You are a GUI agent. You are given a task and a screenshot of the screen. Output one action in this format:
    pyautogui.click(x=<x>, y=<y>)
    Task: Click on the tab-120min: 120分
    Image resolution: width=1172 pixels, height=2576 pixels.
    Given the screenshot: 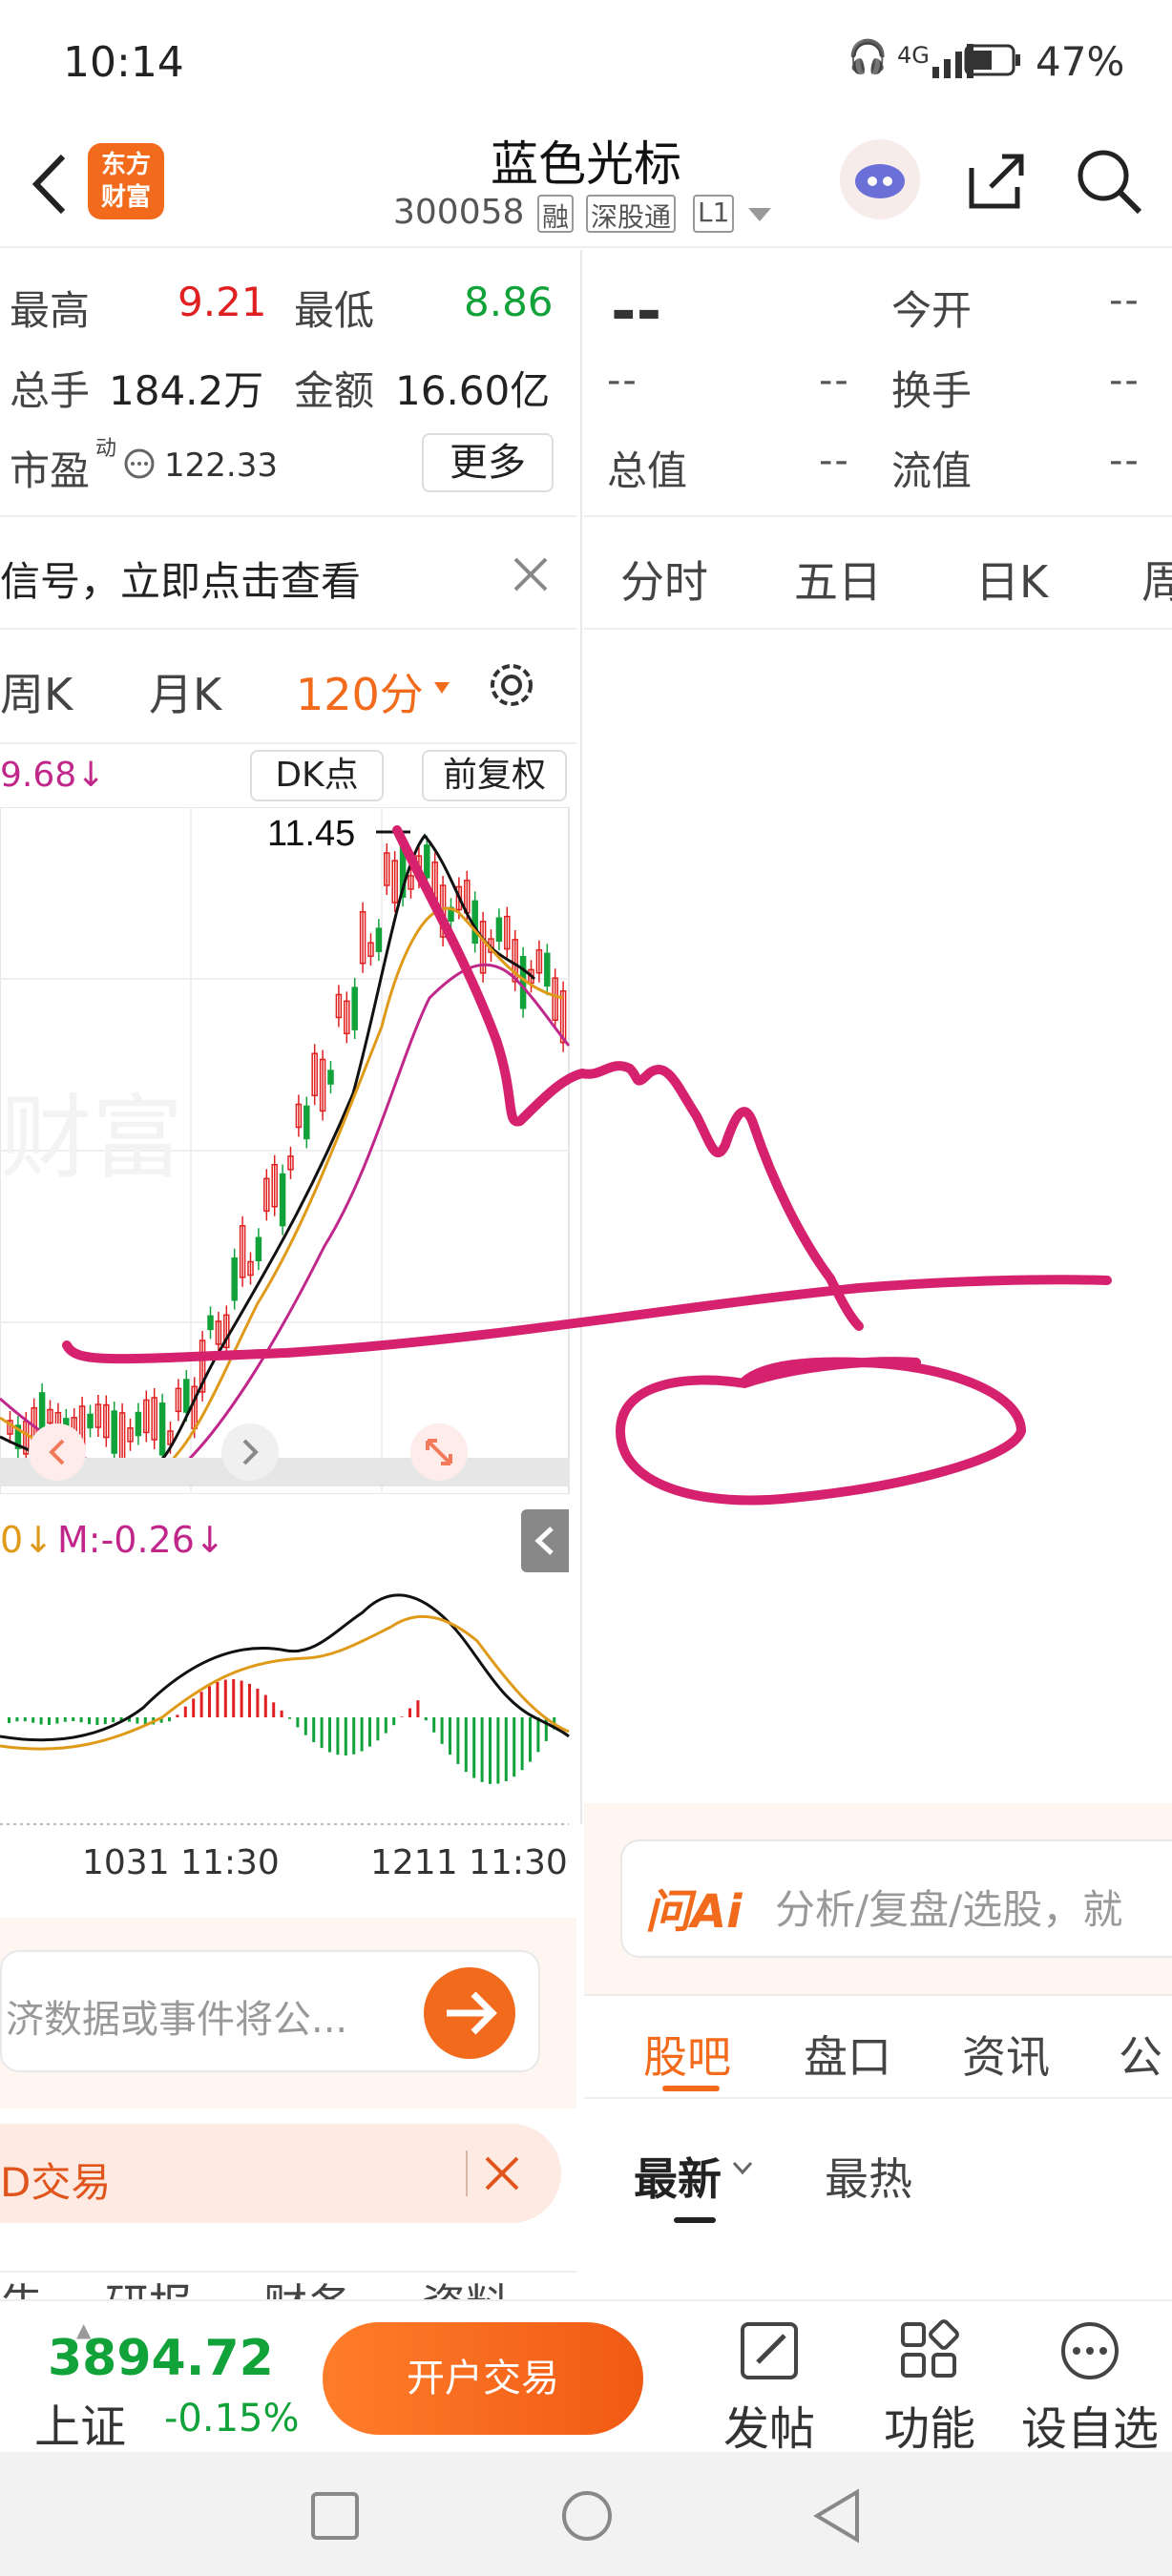 What is the action you would take?
    pyautogui.click(x=360, y=691)
    